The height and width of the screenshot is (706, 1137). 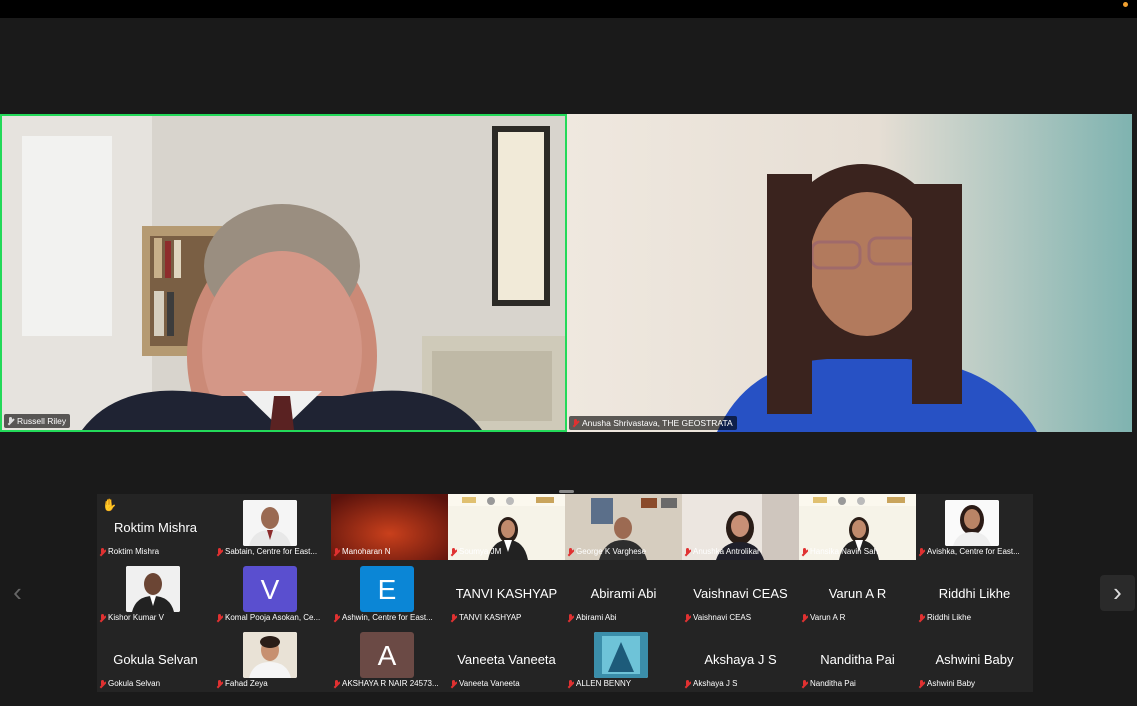 I want to click on participant-tile: Akshaya J S Akshaya J S, so click(x=740, y=659).